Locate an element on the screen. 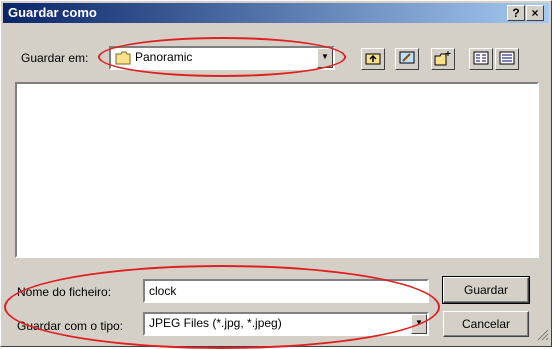  cancel-button-label: Cancelar is located at coordinates (486, 324).